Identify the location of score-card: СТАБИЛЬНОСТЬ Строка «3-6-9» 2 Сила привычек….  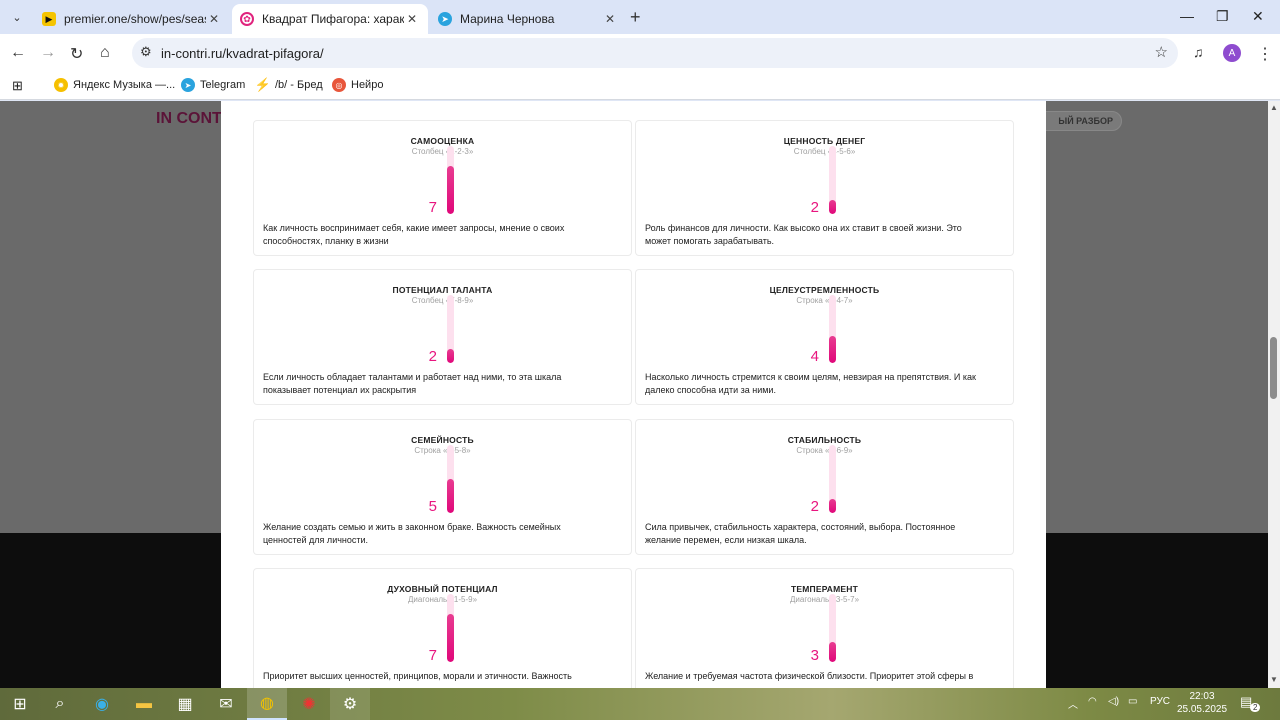
(824, 487).